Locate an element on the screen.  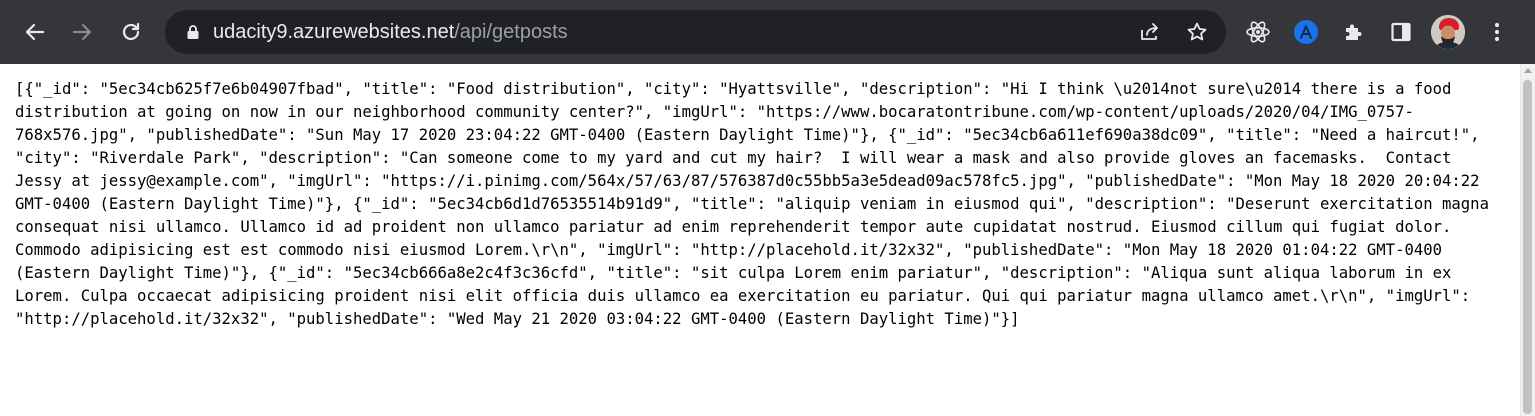
browser-menu-button is located at coordinates (1497, 32).